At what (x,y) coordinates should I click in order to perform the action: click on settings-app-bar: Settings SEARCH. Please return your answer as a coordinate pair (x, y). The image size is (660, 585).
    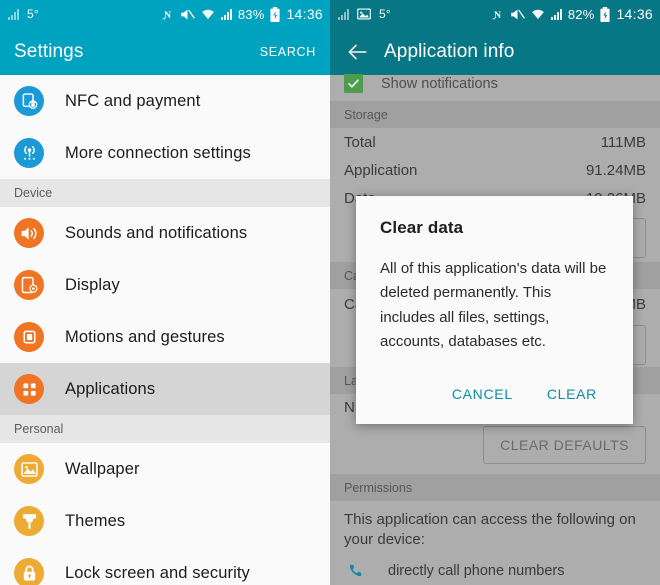
    Looking at the image, I should click on (165, 51).